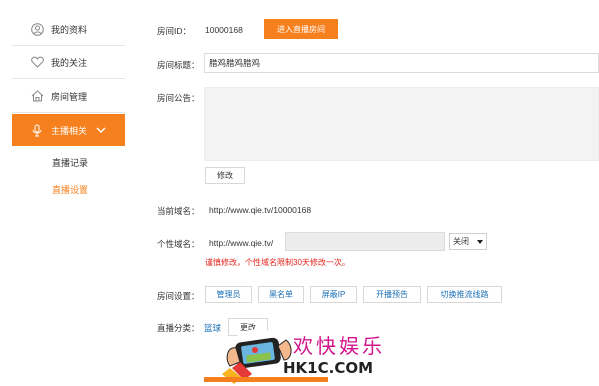 This screenshot has height=386, width=599. I want to click on sidebar-sub-item-records: 直播记录, so click(70, 162).